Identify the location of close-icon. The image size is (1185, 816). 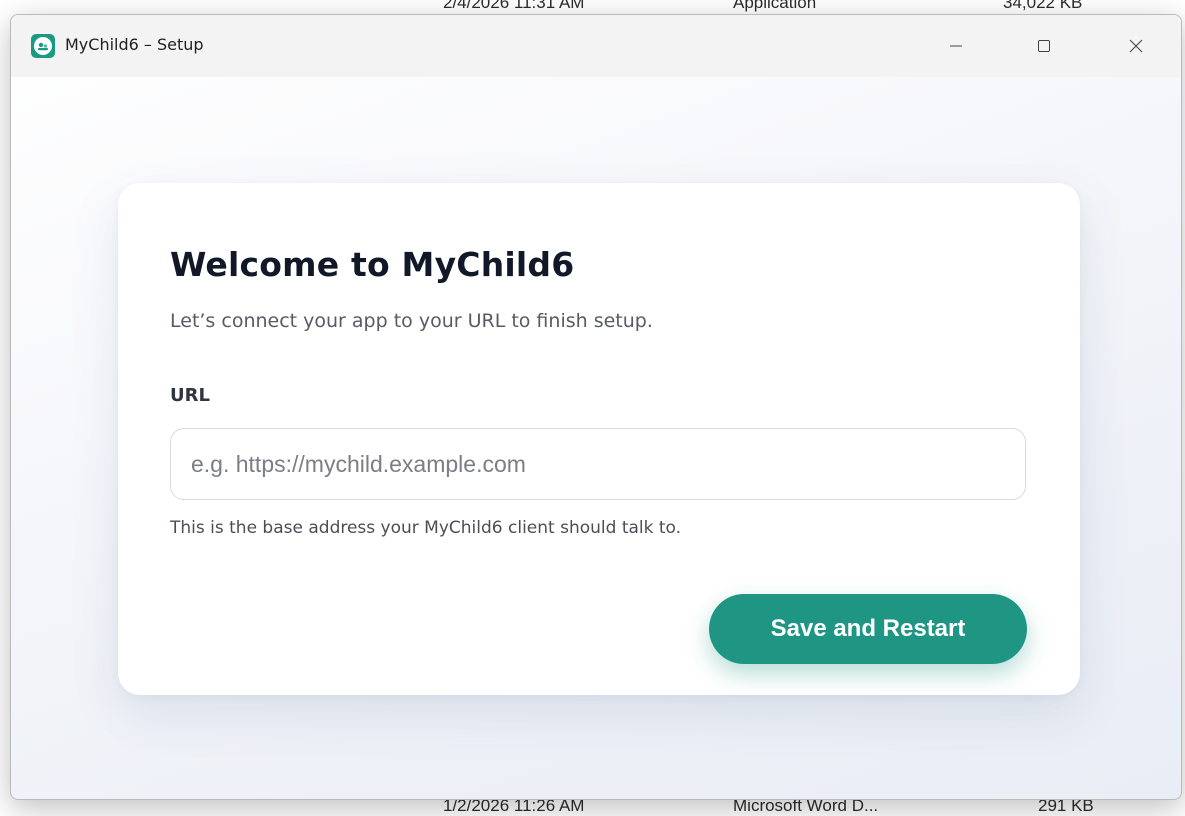
(1136, 46).